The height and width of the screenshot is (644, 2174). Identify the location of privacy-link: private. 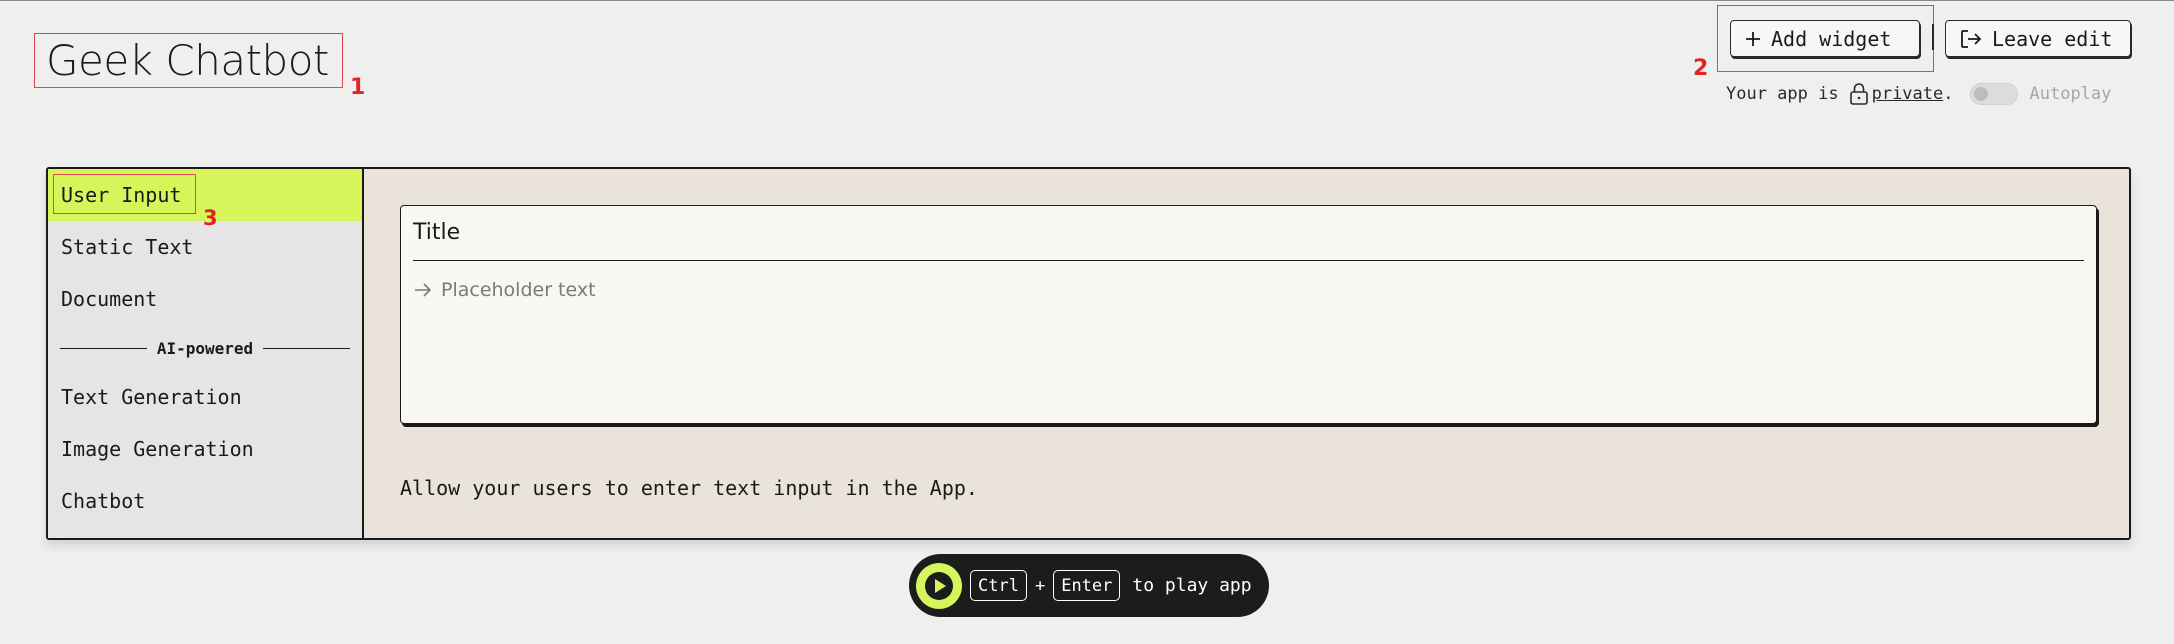
(1908, 94).